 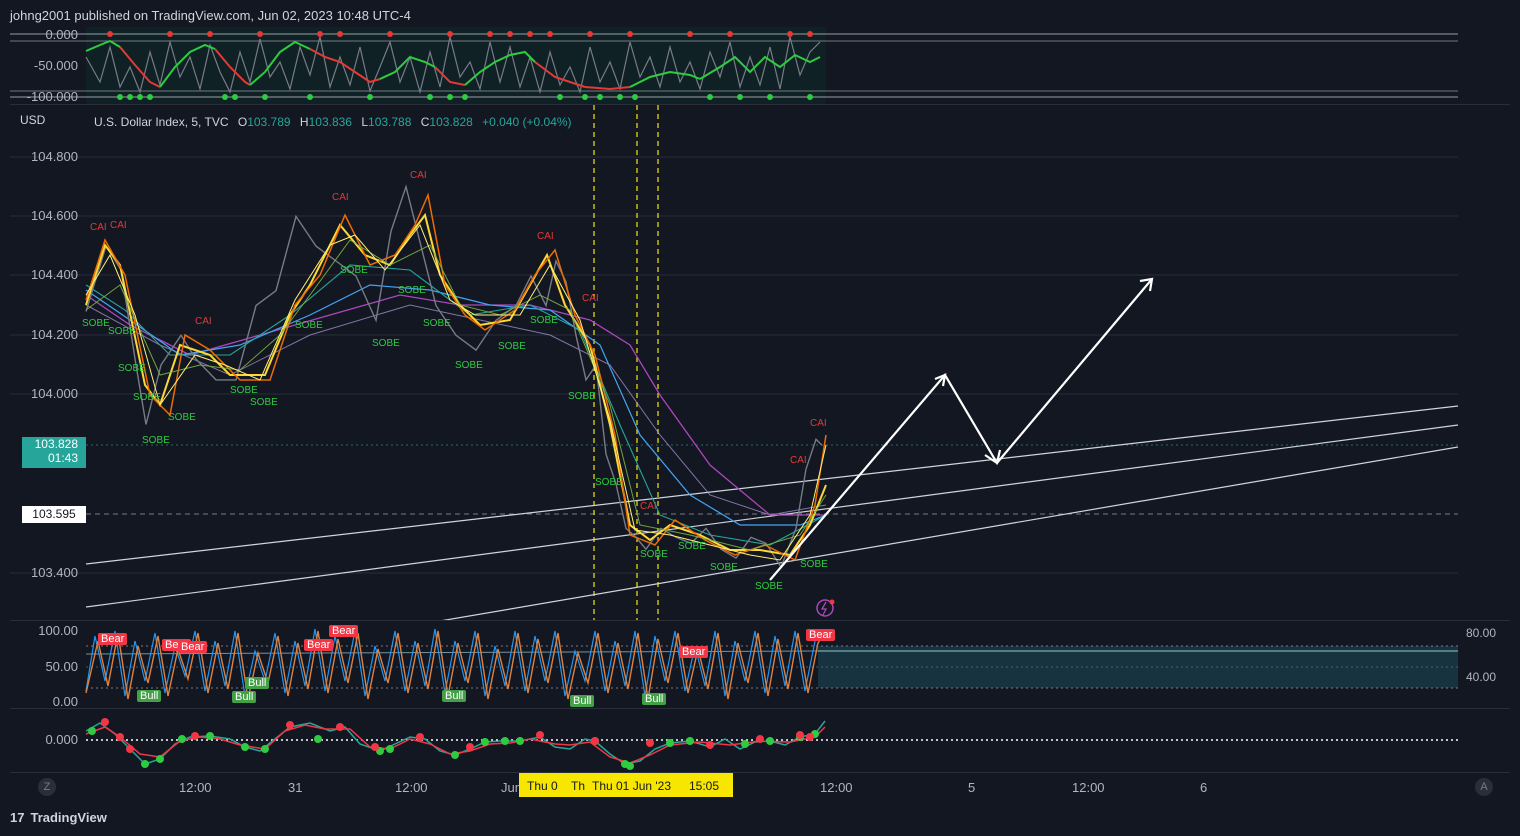 What do you see at coordinates (365, 122) in the screenshot?
I see `low-label: L` at bounding box center [365, 122].